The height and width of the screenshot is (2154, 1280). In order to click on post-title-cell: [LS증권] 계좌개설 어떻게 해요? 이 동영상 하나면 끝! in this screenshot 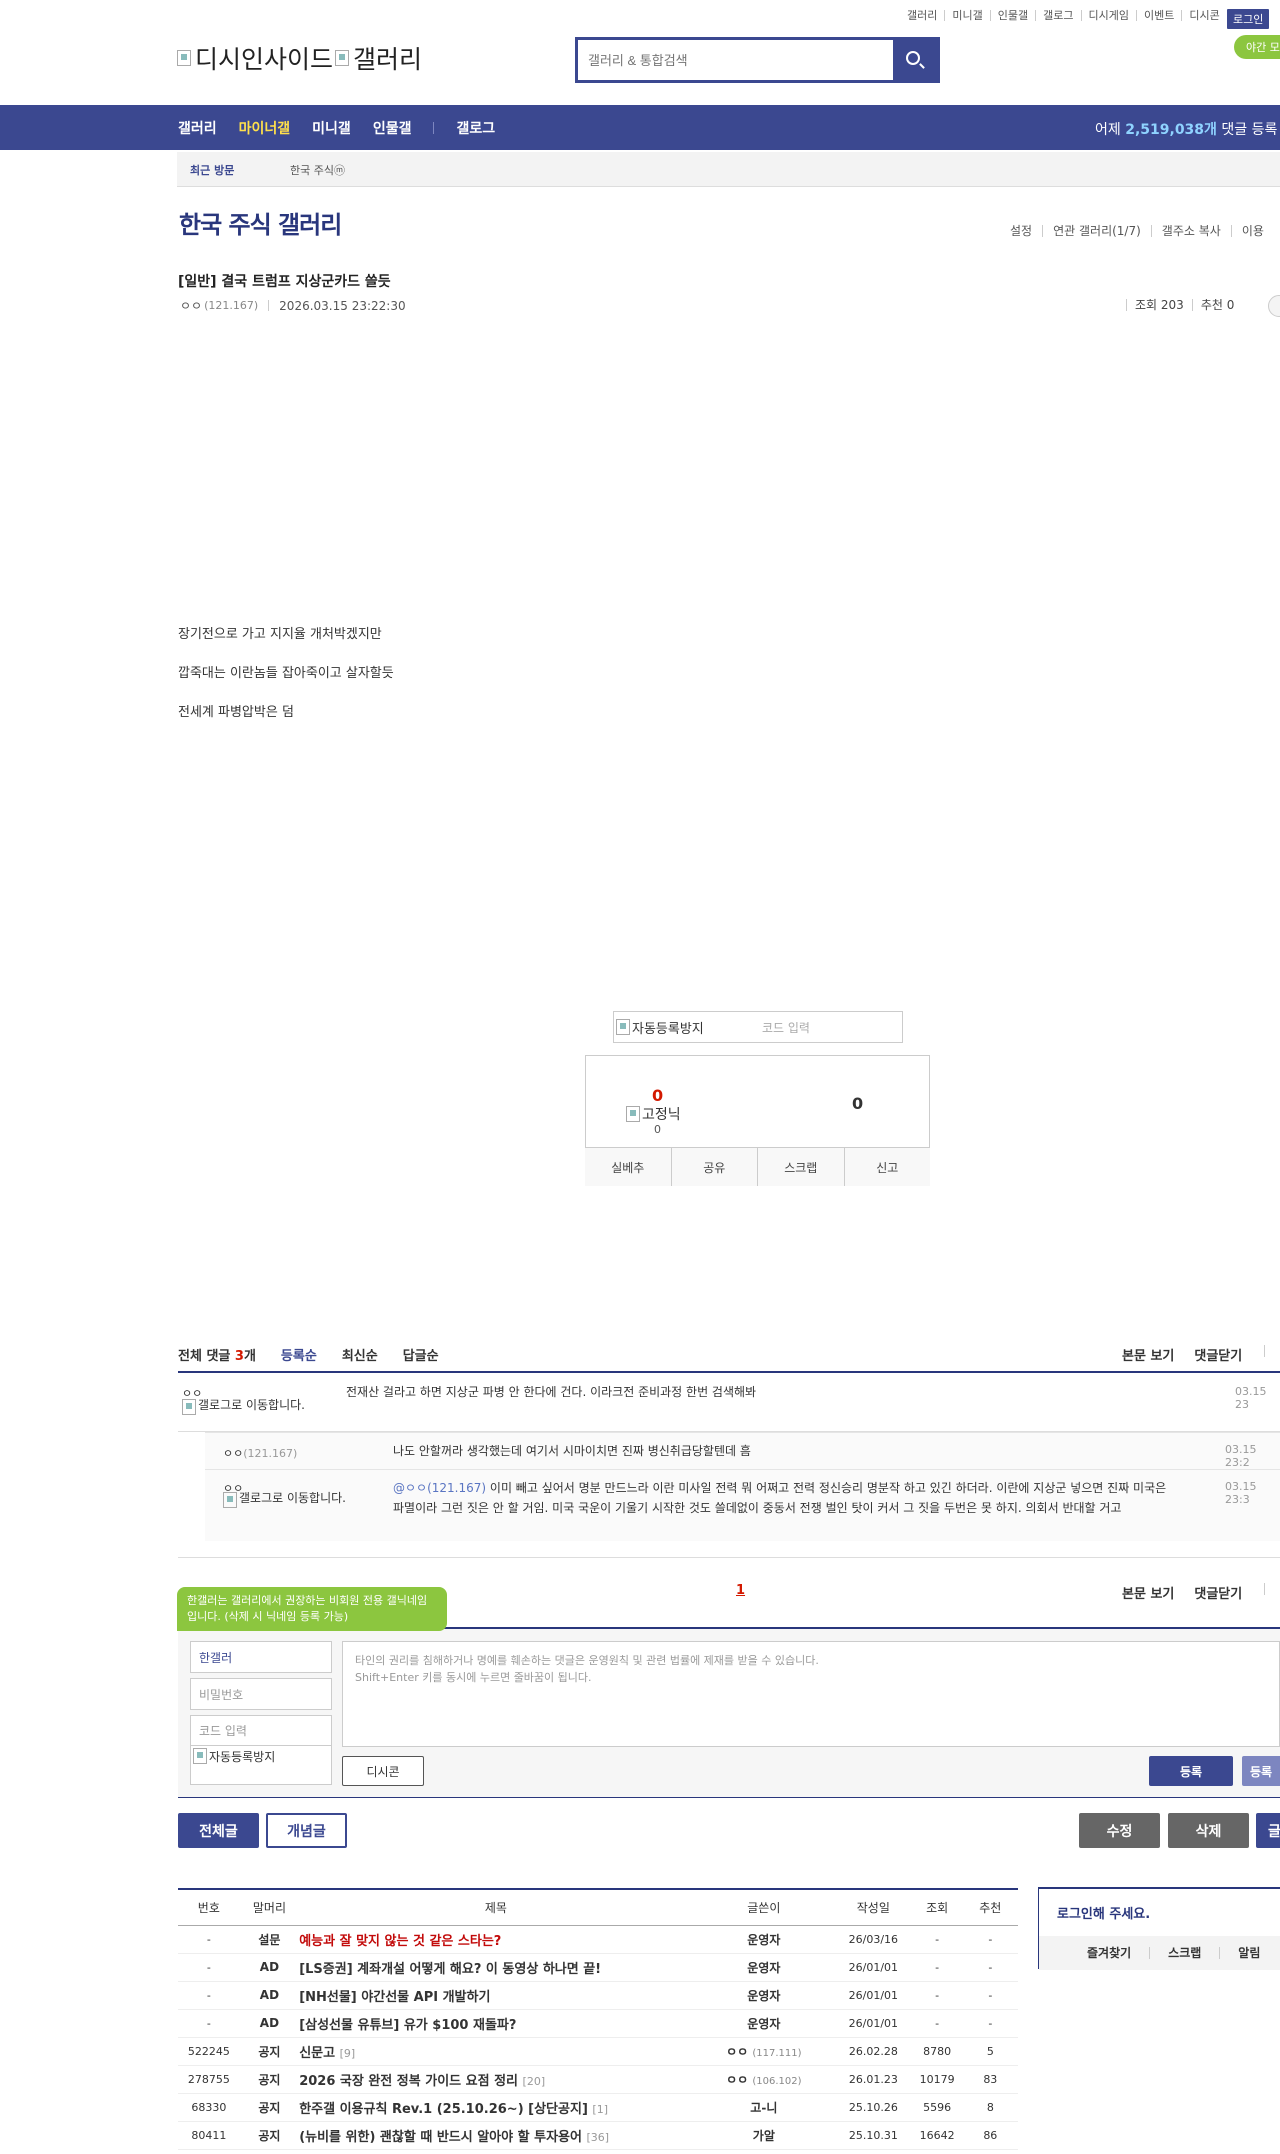, I will do `click(496, 1967)`.